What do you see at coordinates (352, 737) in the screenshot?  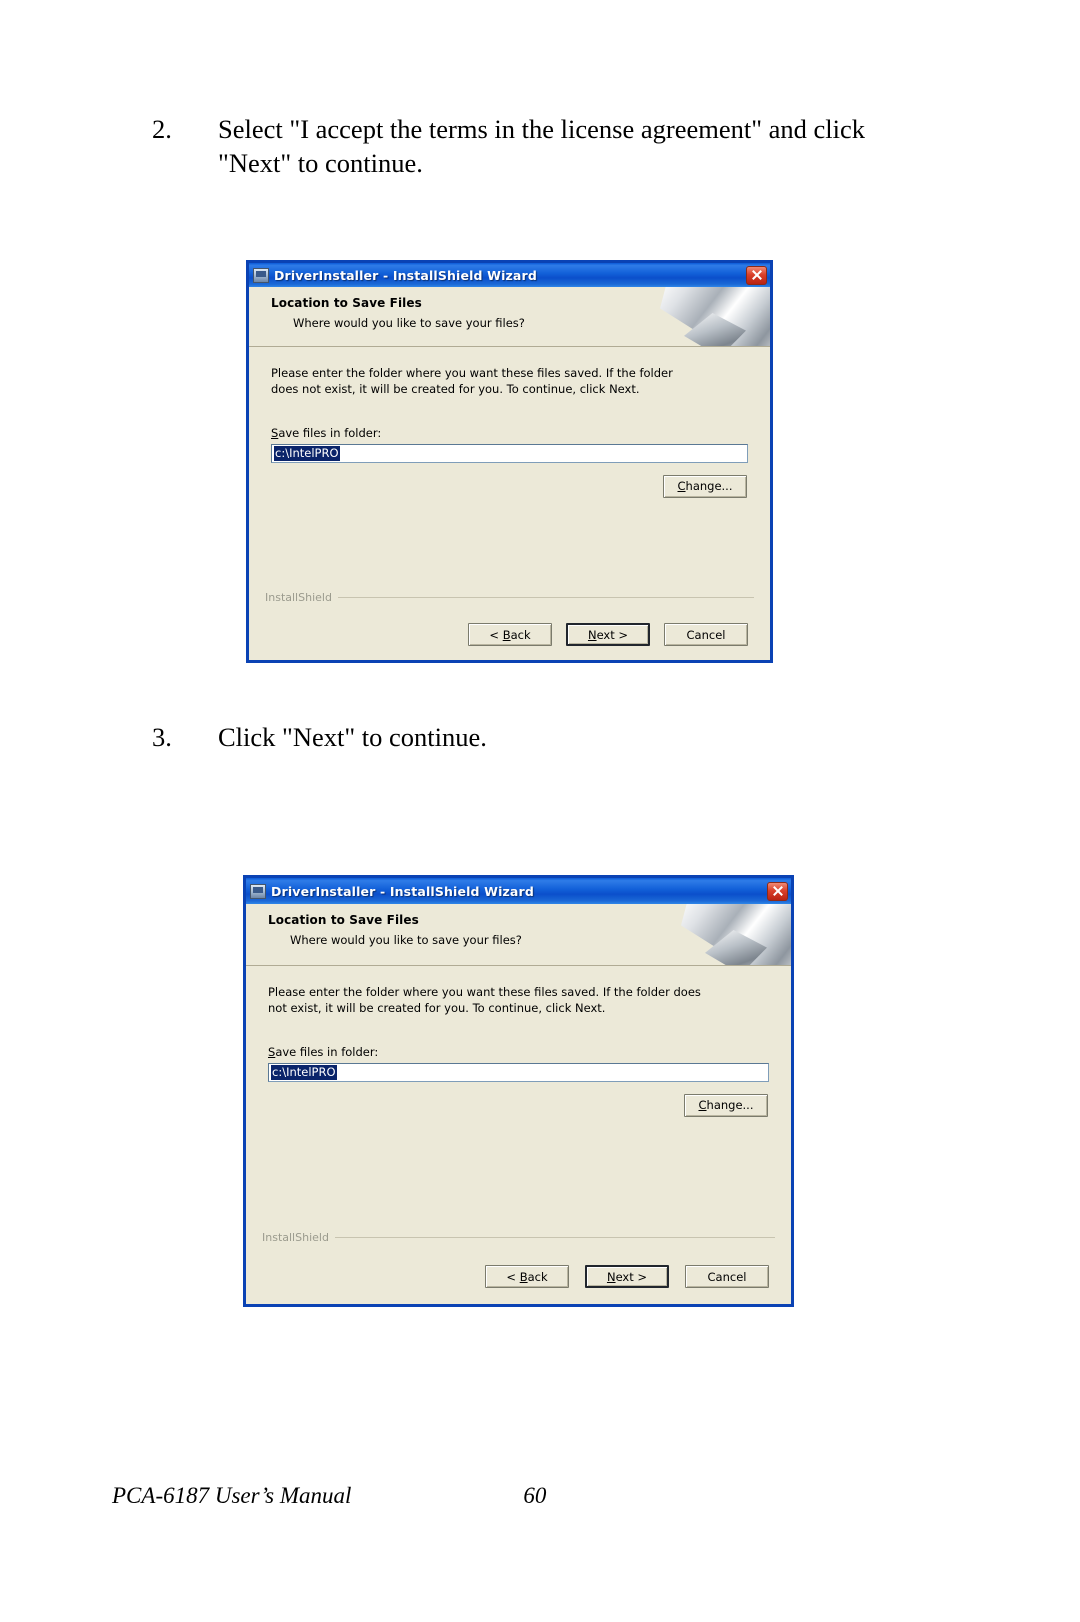 I see `step-text: Click "Next" to continue.` at bounding box center [352, 737].